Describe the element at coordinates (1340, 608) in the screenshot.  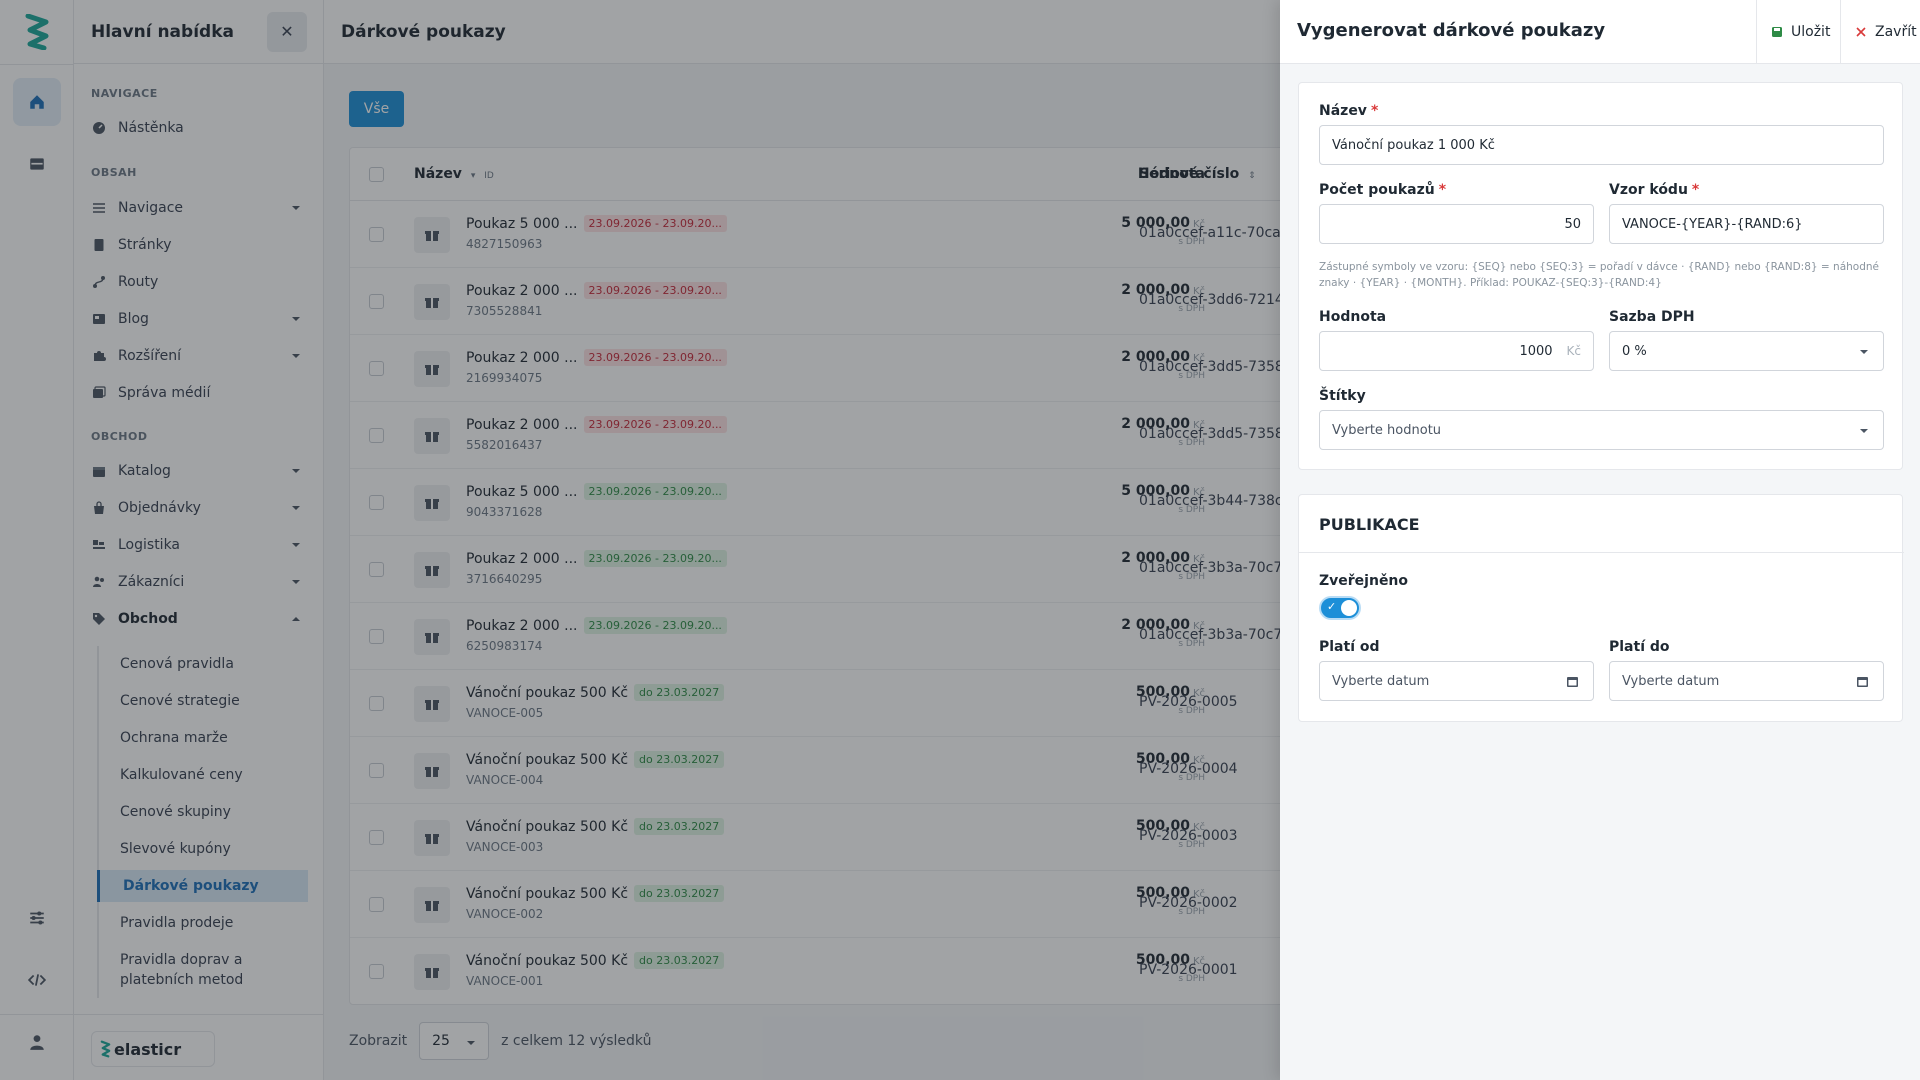
I see `published-toggle: ✓` at that location.